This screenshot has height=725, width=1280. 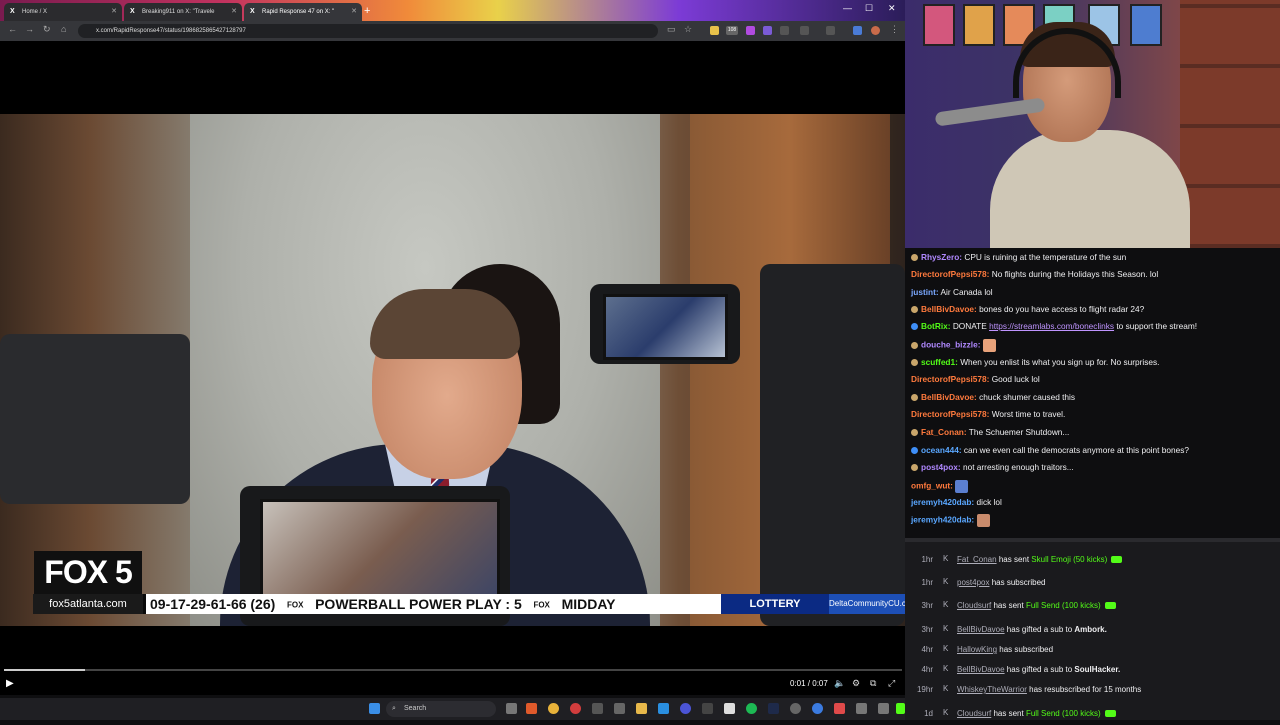 What do you see at coordinates (588, 604) in the screenshot?
I see `ticker-midday: MIDDAY` at bounding box center [588, 604].